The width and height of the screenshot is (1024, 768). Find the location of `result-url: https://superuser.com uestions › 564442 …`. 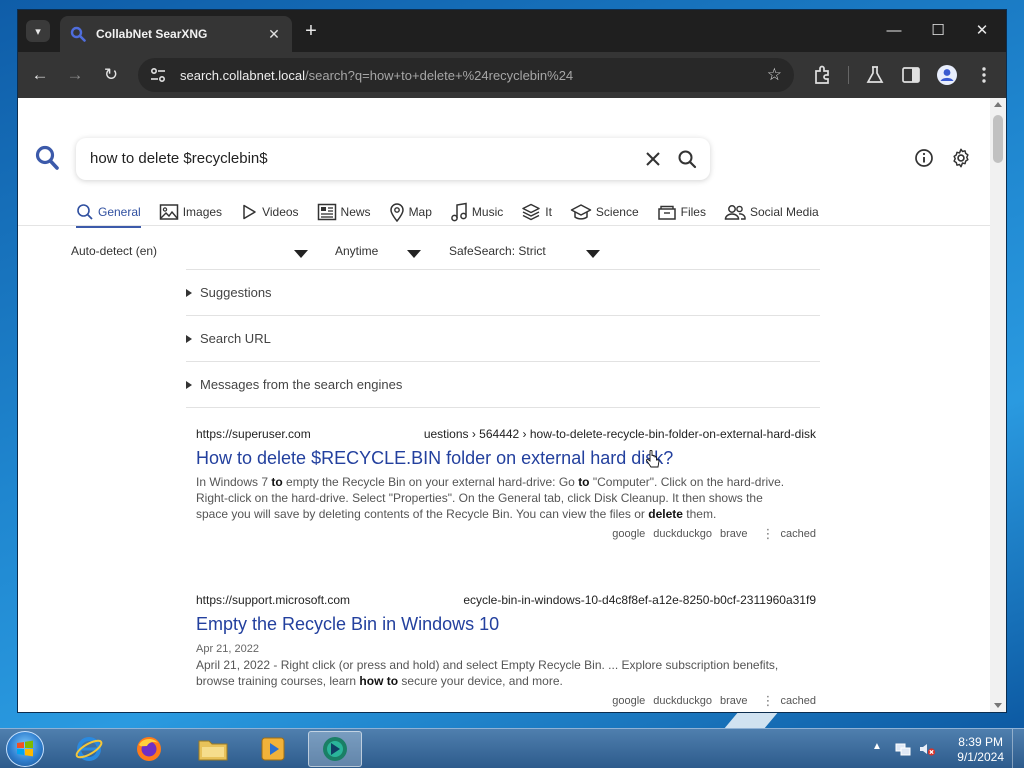

result-url: https://superuser.com uestions › 564442 … is located at coordinates (506, 434).